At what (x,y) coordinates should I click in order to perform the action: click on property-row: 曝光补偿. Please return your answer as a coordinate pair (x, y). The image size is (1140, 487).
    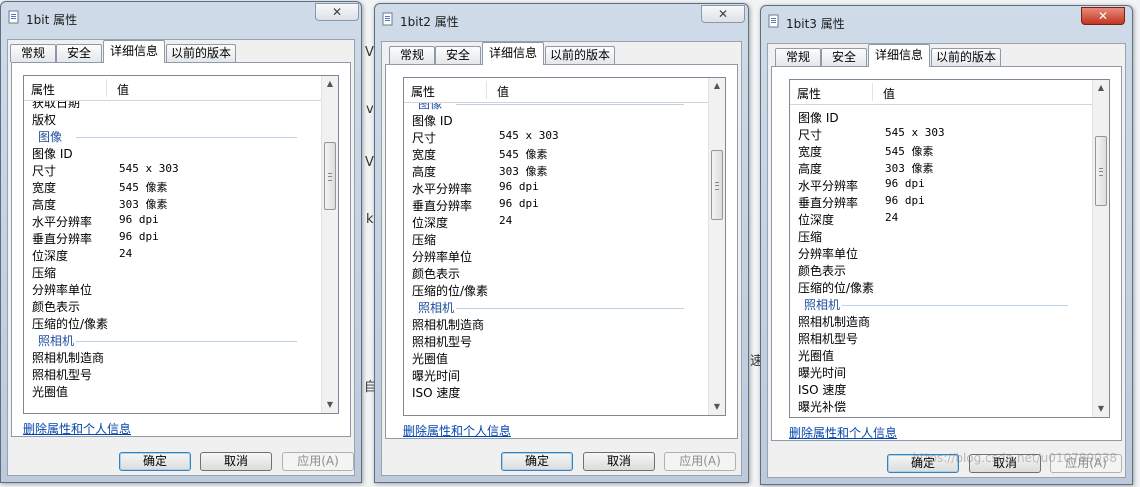
    Looking at the image, I should click on (945, 406).